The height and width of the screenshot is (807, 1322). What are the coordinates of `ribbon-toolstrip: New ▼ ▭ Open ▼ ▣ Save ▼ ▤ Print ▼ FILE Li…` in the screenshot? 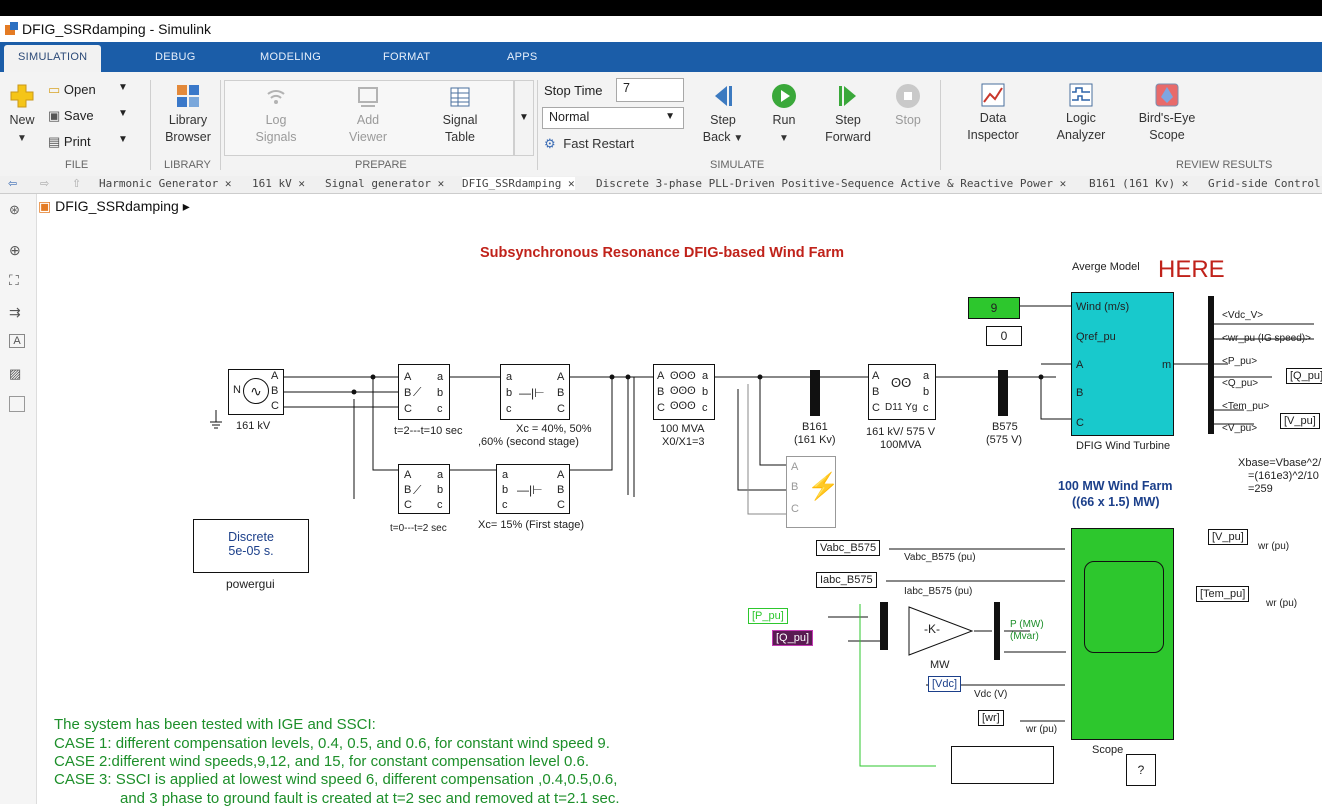 It's located at (661, 124).